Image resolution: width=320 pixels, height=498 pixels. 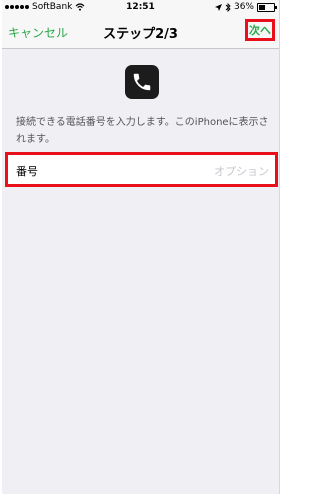 What do you see at coordinates (27, 171) in the screenshot?
I see `field-label: 番号` at bounding box center [27, 171].